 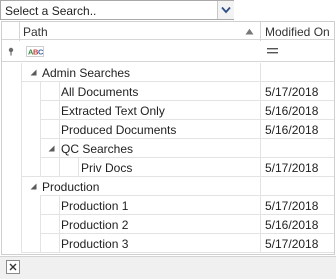 What do you see at coordinates (117, 10) in the screenshot?
I see `search-dropdown: Select a Search..` at bounding box center [117, 10].